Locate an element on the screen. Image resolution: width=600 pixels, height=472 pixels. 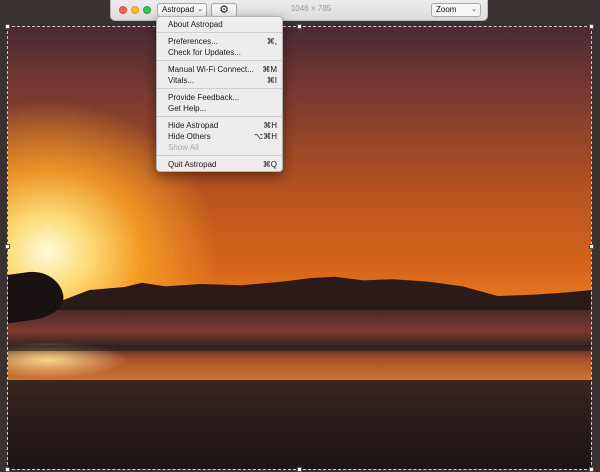
menu-item-preferences: Preferences... ⌘, is located at coordinates (219, 41).